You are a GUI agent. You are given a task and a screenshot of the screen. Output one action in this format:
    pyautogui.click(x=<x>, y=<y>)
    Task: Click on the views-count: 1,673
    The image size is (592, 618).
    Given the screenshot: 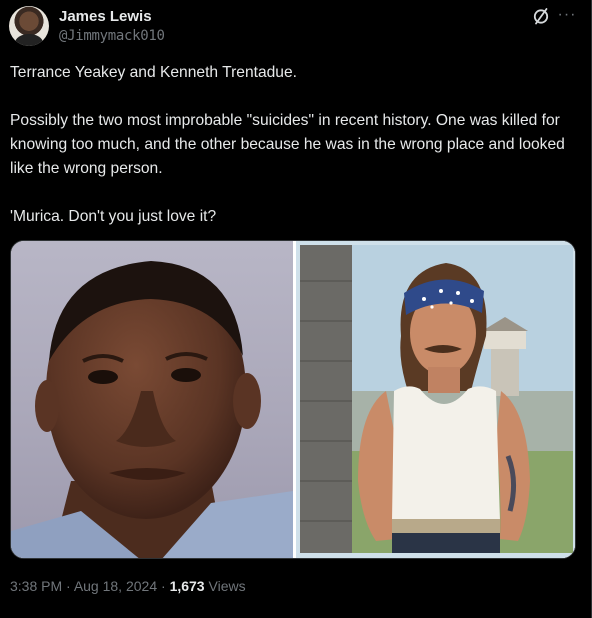 What is the action you would take?
    pyautogui.click(x=187, y=586)
    